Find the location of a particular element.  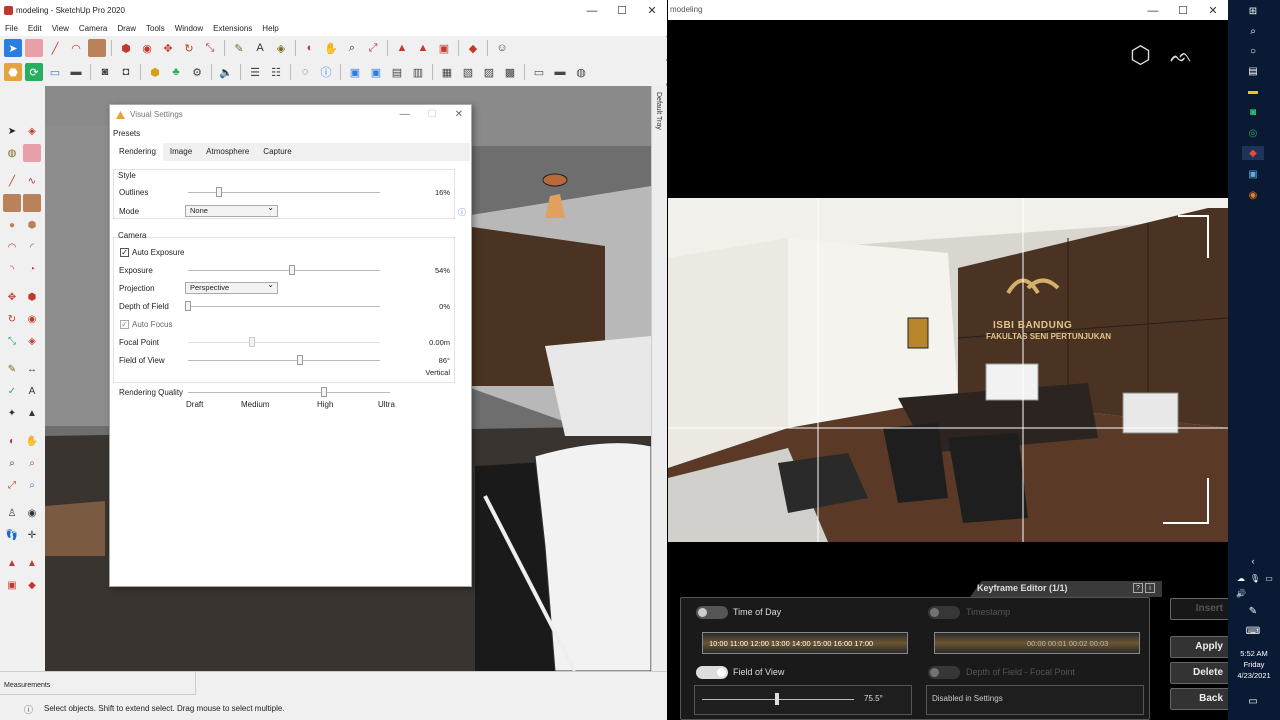

delete-button: Delete is located at coordinates (1200, 673).